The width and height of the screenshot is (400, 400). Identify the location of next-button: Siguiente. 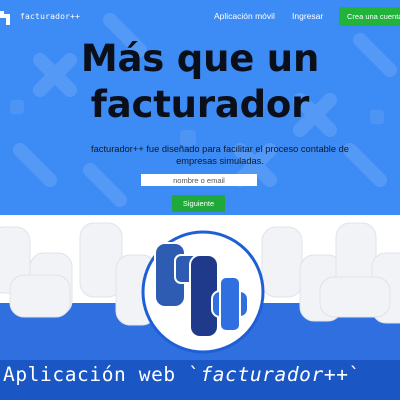
(198, 203).